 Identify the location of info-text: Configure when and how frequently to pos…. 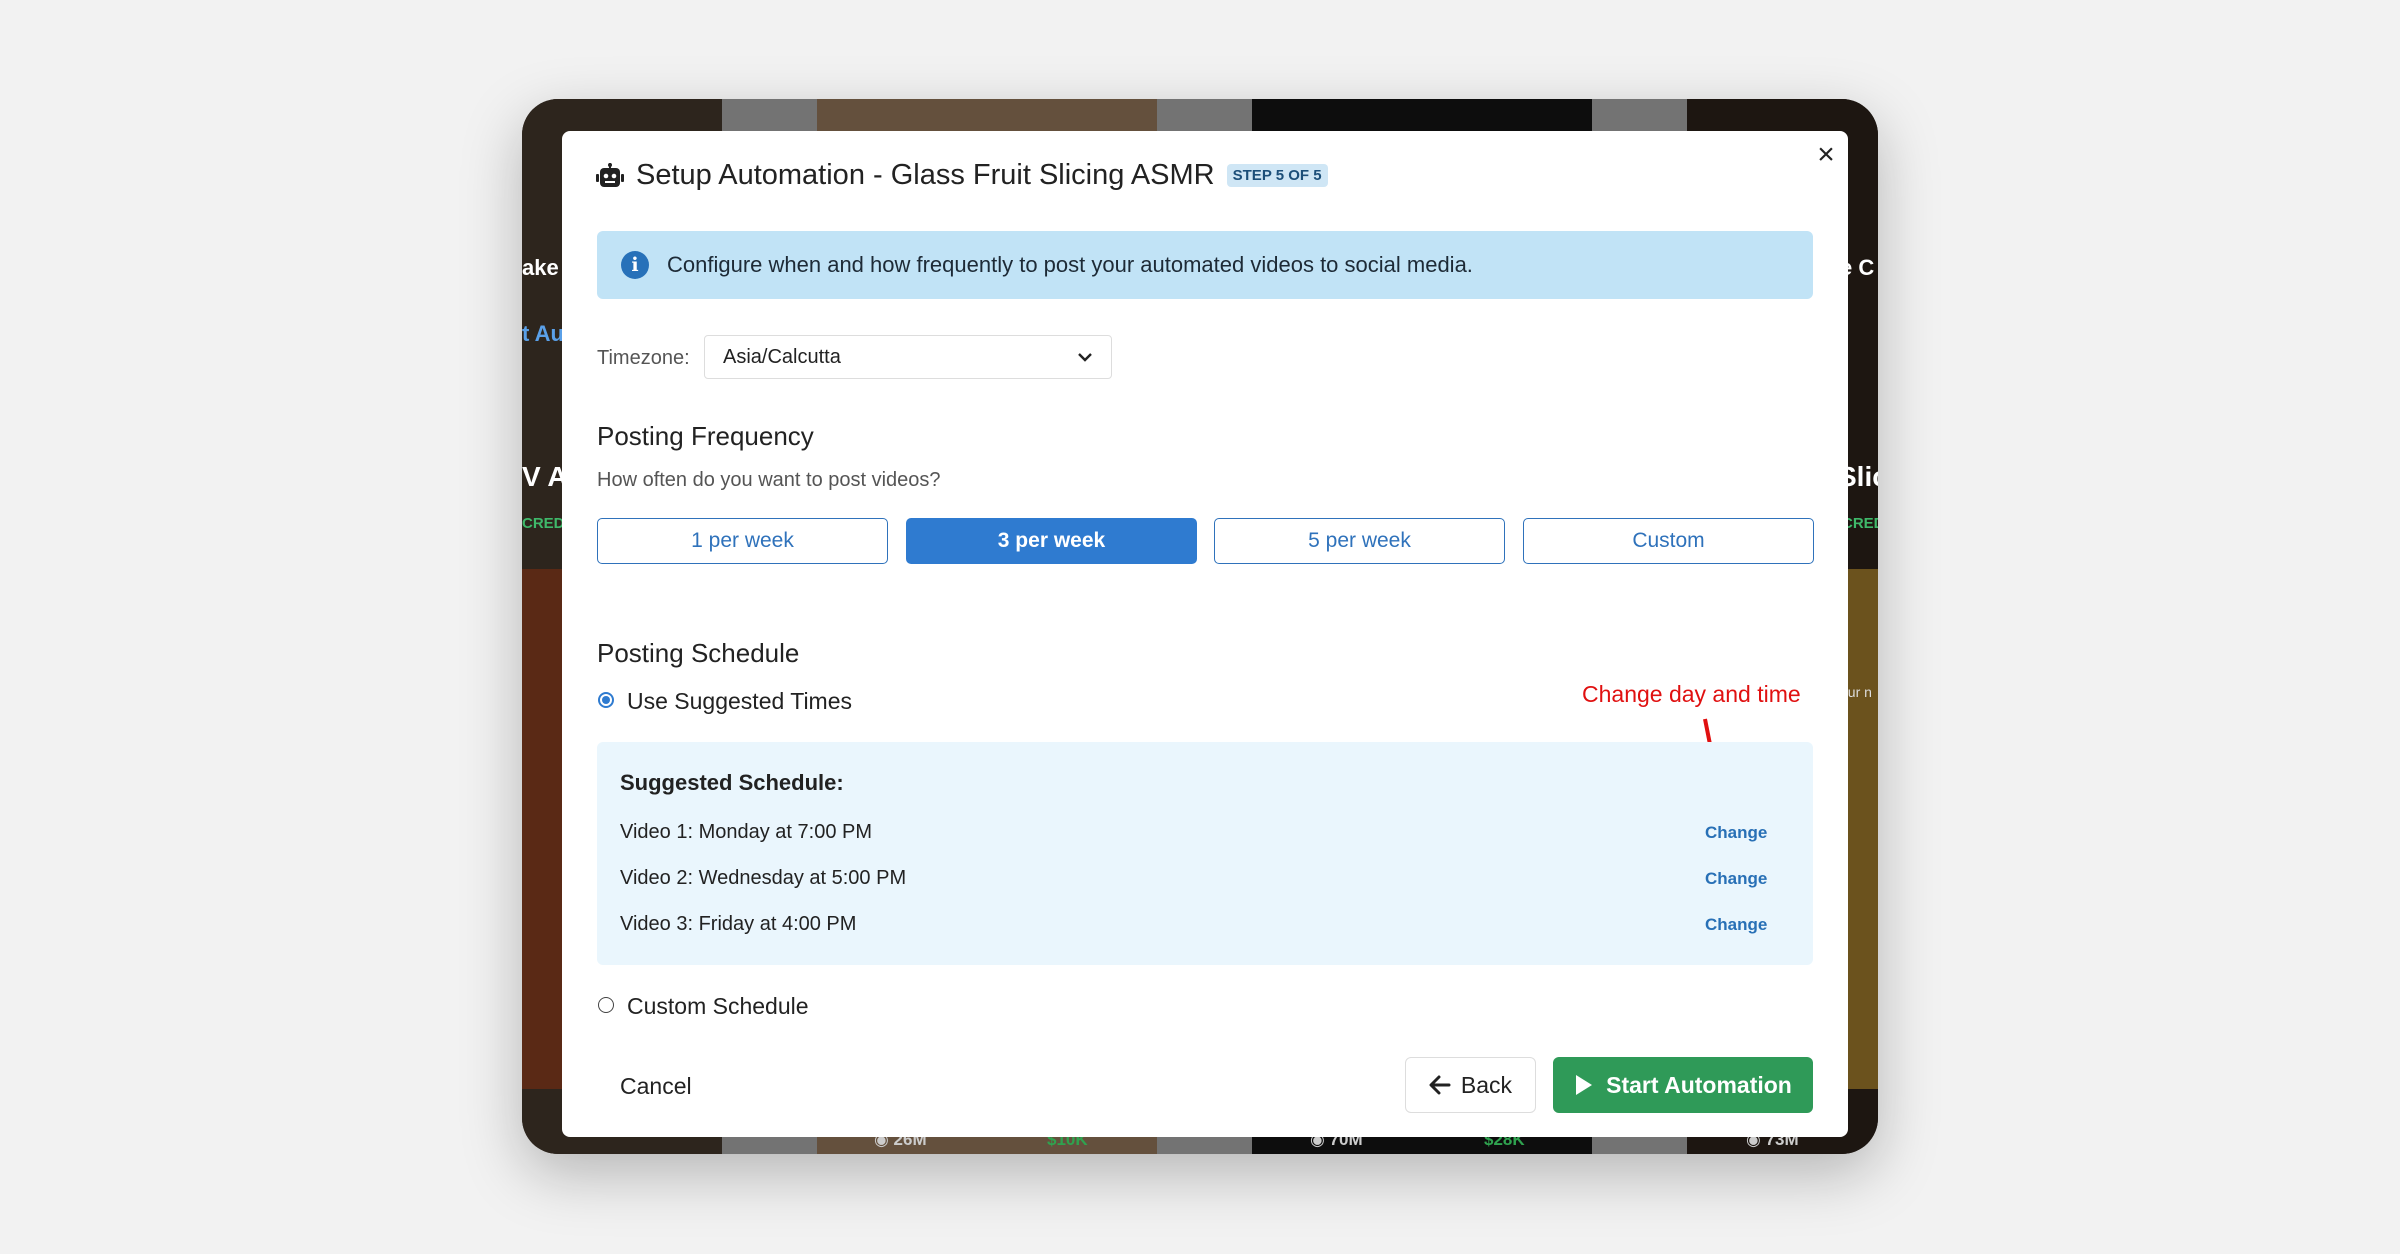
(1070, 264).